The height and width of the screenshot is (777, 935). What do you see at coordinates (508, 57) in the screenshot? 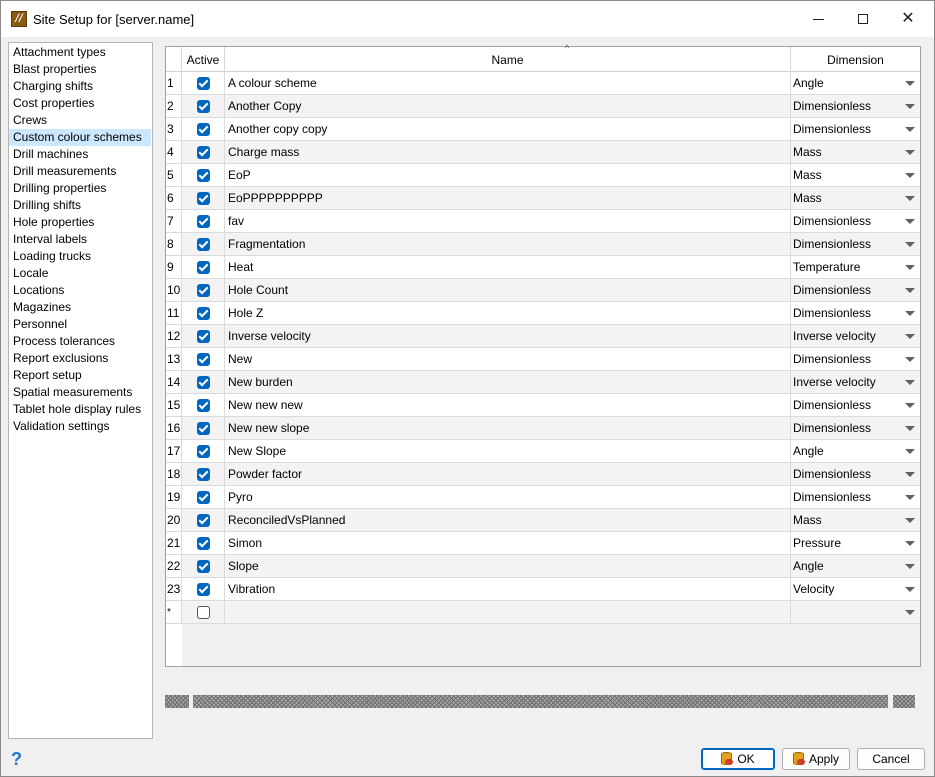
I see `column-header-name: ^ Name` at bounding box center [508, 57].